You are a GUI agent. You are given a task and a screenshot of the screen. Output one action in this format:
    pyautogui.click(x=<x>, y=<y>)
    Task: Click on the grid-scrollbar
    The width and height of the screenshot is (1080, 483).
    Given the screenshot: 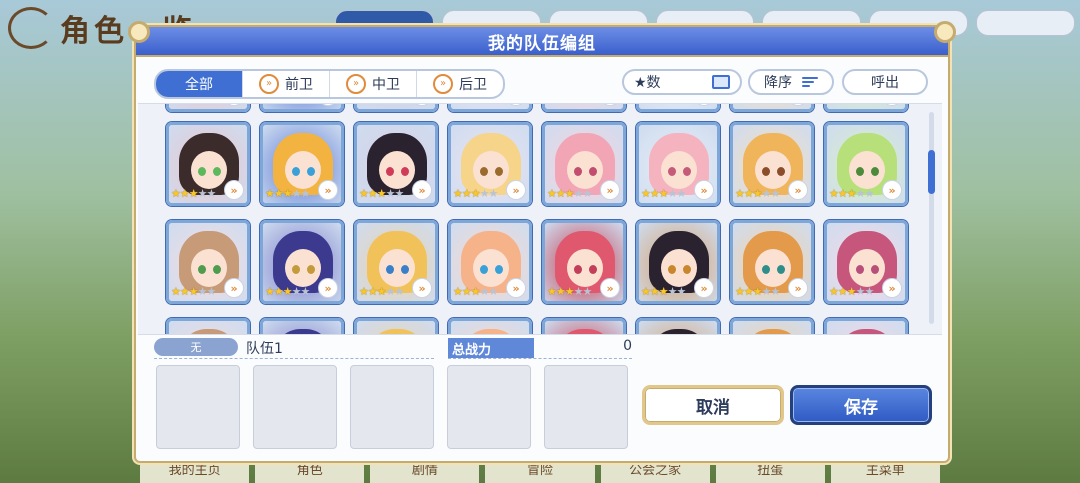 What is the action you would take?
    pyautogui.click(x=931, y=218)
    